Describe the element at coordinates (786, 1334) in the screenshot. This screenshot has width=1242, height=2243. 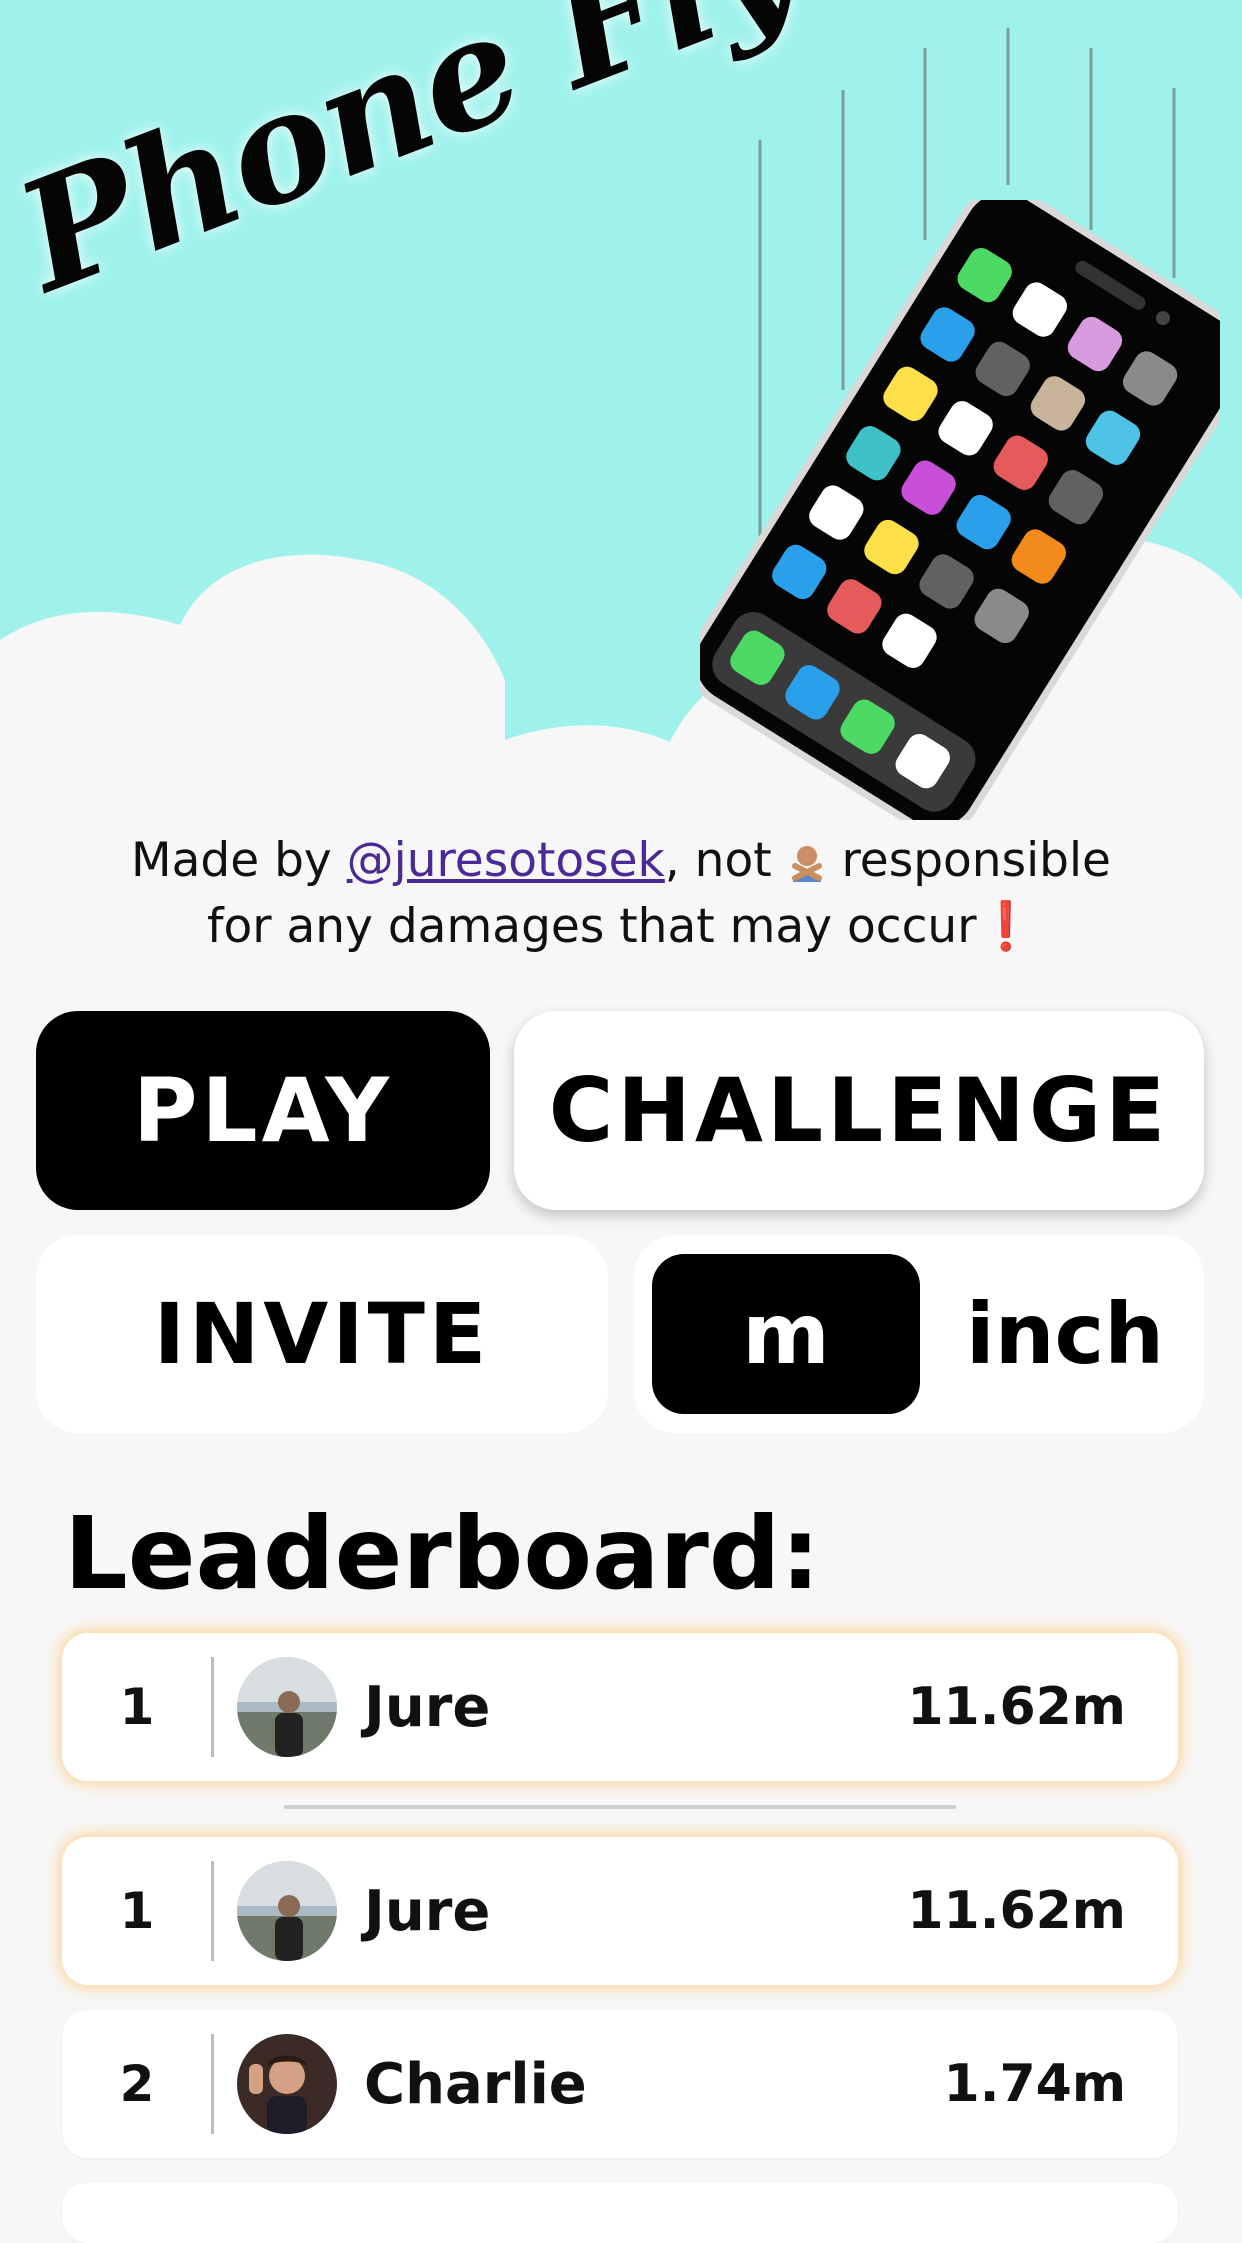
I see `unit-option-m: m` at that location.